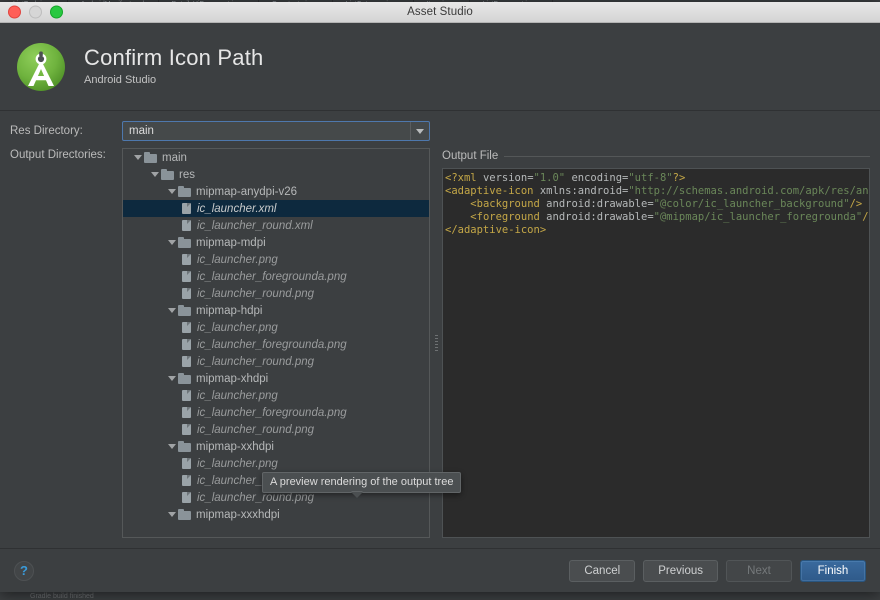 The image size is (880, 600). Describe the element at coordinates (276, 174) in the screenshot. I see `tree-row: res` at that location.